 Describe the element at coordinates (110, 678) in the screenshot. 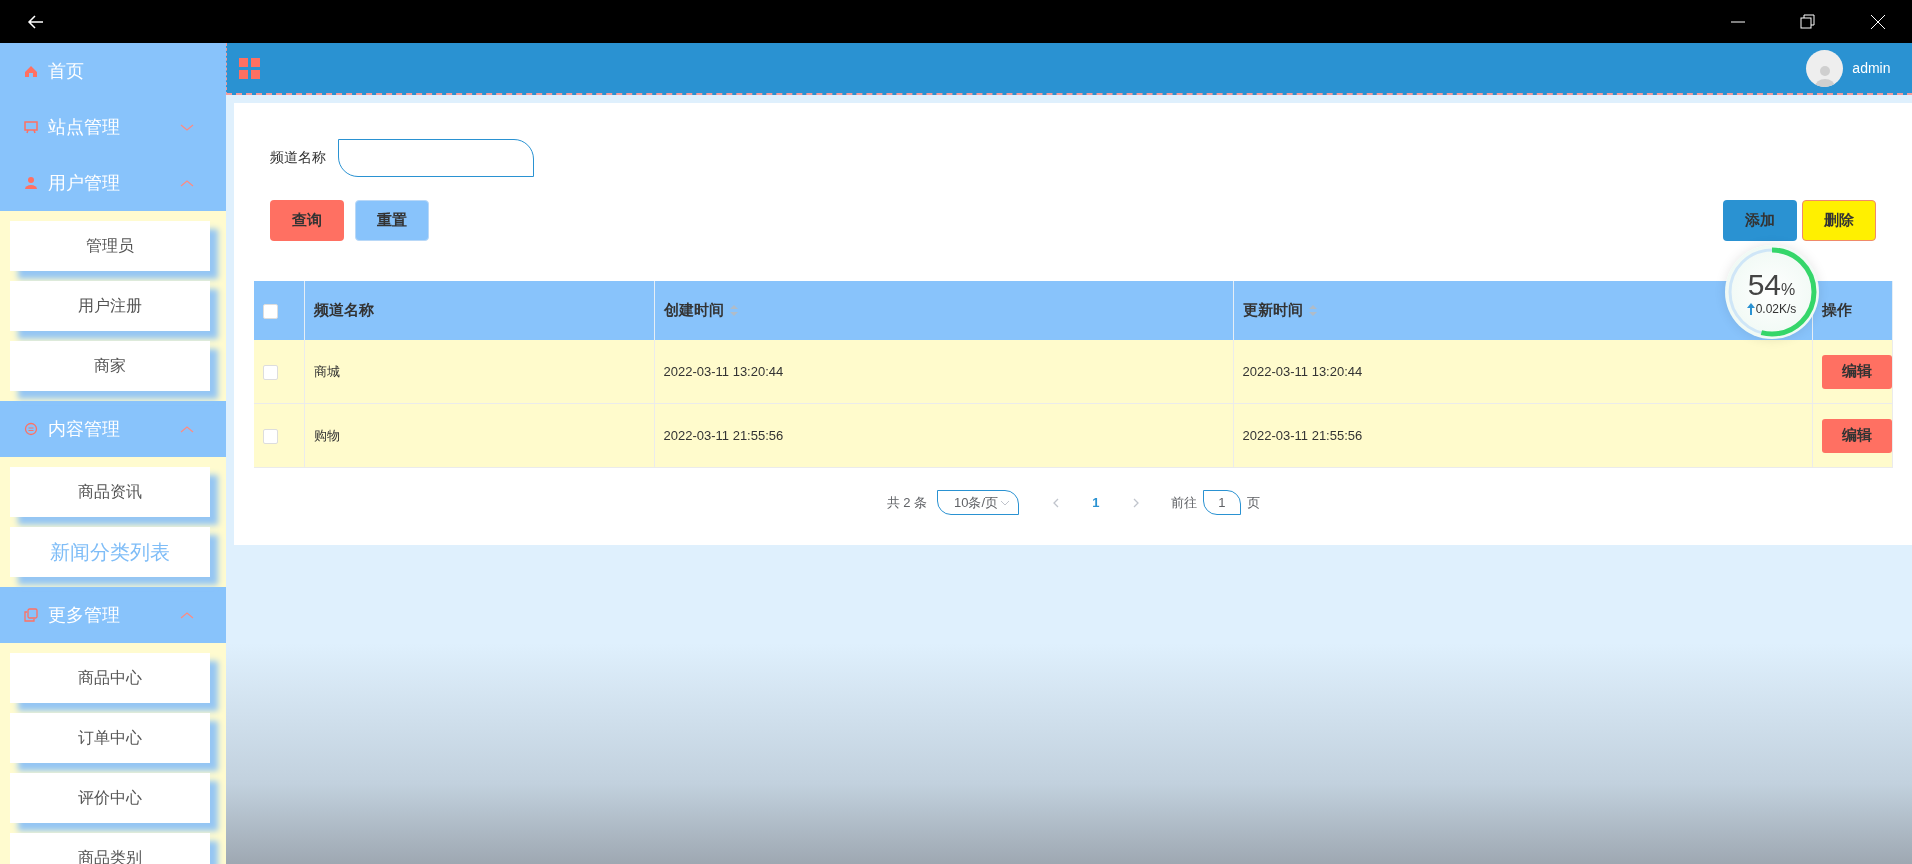

I see `menu-item: 商品中心` at that location.